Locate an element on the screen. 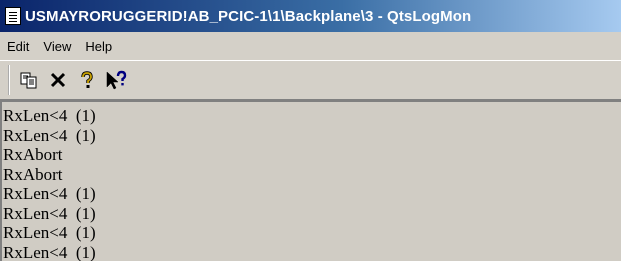 This screenshot has width=621, height=261. copy-button is located at coordinates (28, 80).